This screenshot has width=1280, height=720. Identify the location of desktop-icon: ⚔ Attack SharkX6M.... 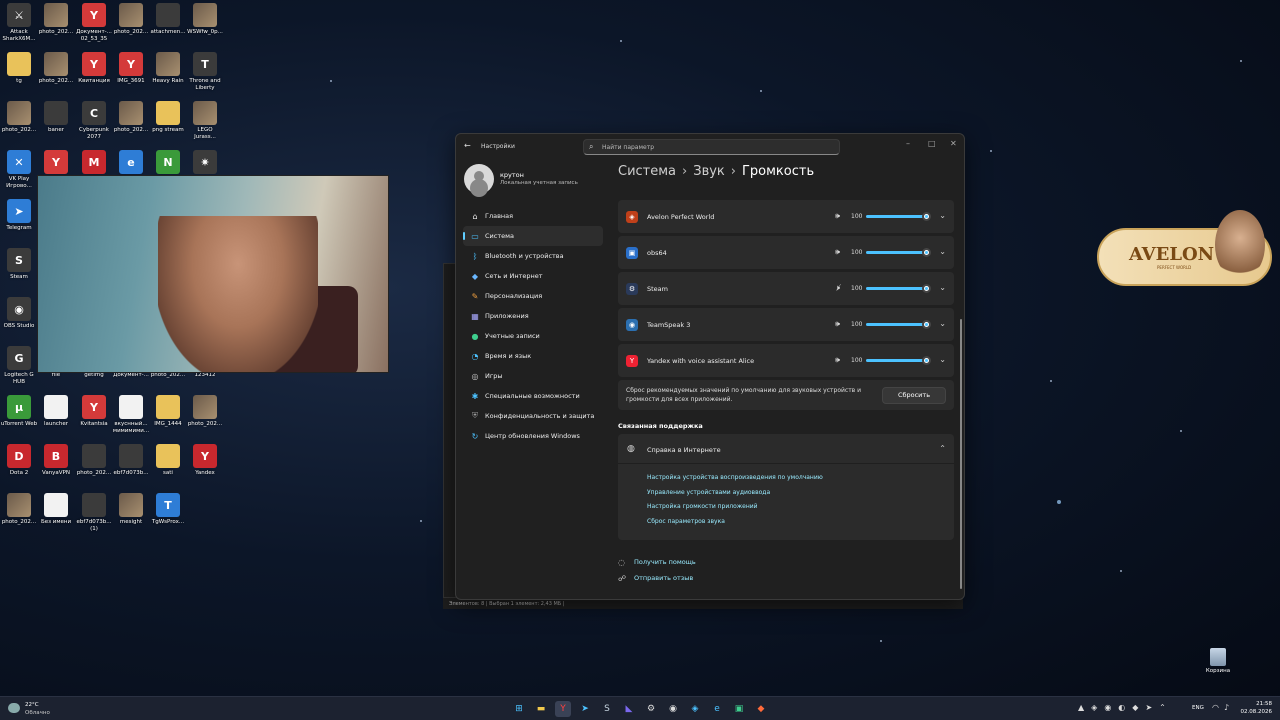
(19, 22).